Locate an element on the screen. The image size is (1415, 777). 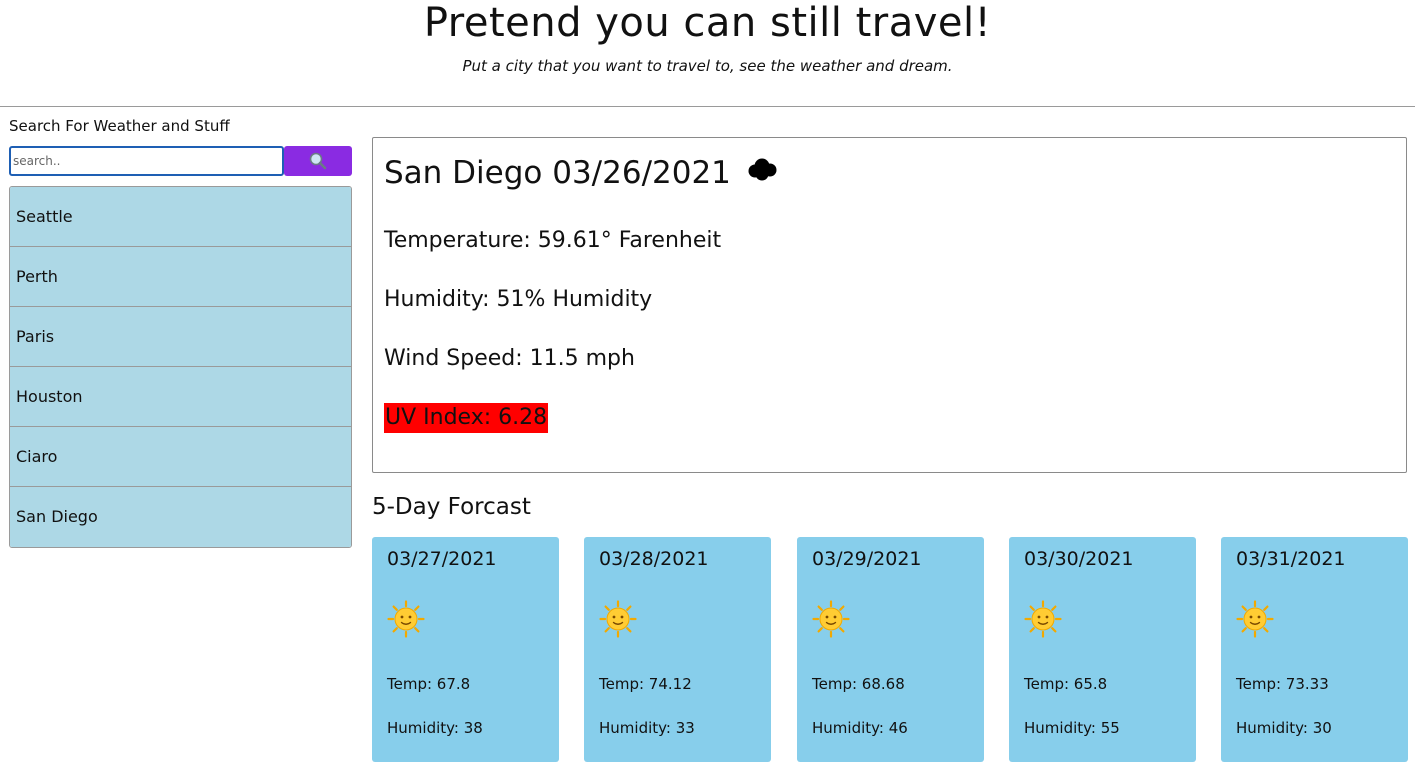
forecast-temp: Temp: 67.8 is located at coordinates (429, 684).